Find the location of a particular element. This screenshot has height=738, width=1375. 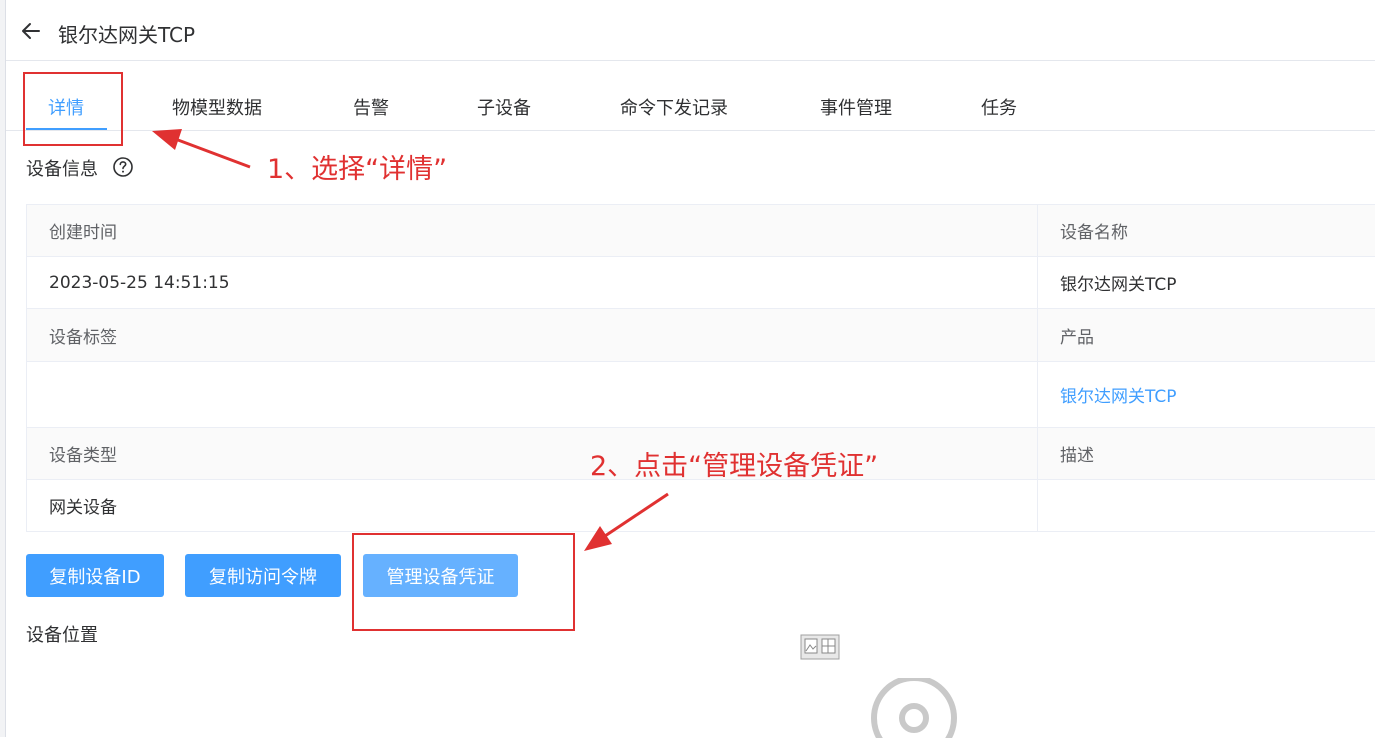

label-description: 描述 is located at coordinates (1206, 454).